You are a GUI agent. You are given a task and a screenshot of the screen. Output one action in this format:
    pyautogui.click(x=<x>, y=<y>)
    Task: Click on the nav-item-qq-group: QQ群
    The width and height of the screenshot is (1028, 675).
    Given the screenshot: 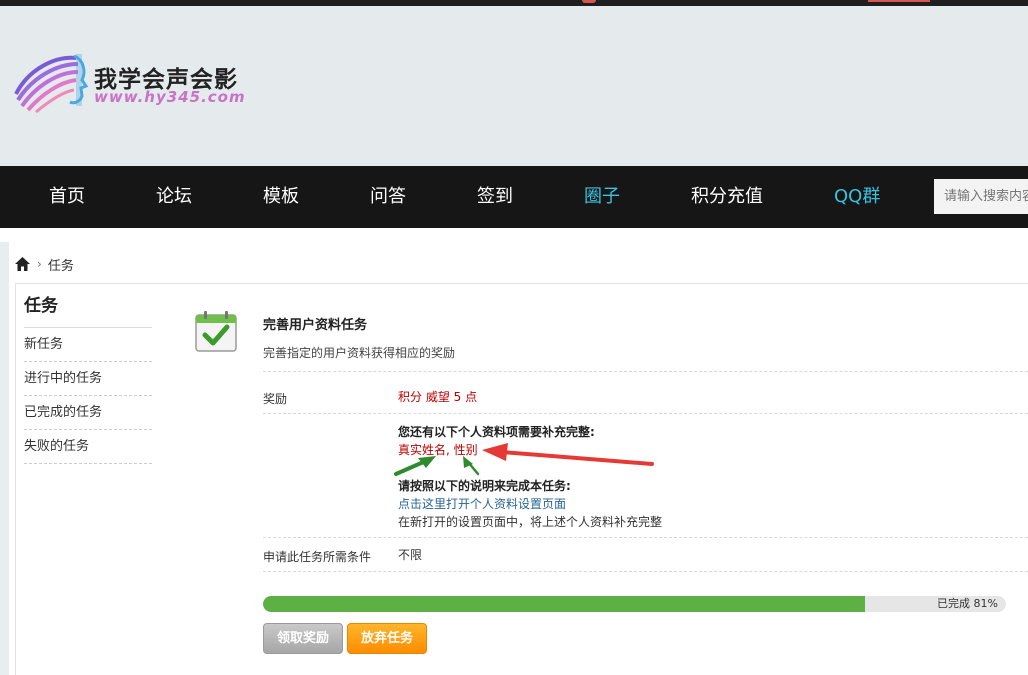 What is the action you would take?
    pyautogui.click(x=857, y=197)
    